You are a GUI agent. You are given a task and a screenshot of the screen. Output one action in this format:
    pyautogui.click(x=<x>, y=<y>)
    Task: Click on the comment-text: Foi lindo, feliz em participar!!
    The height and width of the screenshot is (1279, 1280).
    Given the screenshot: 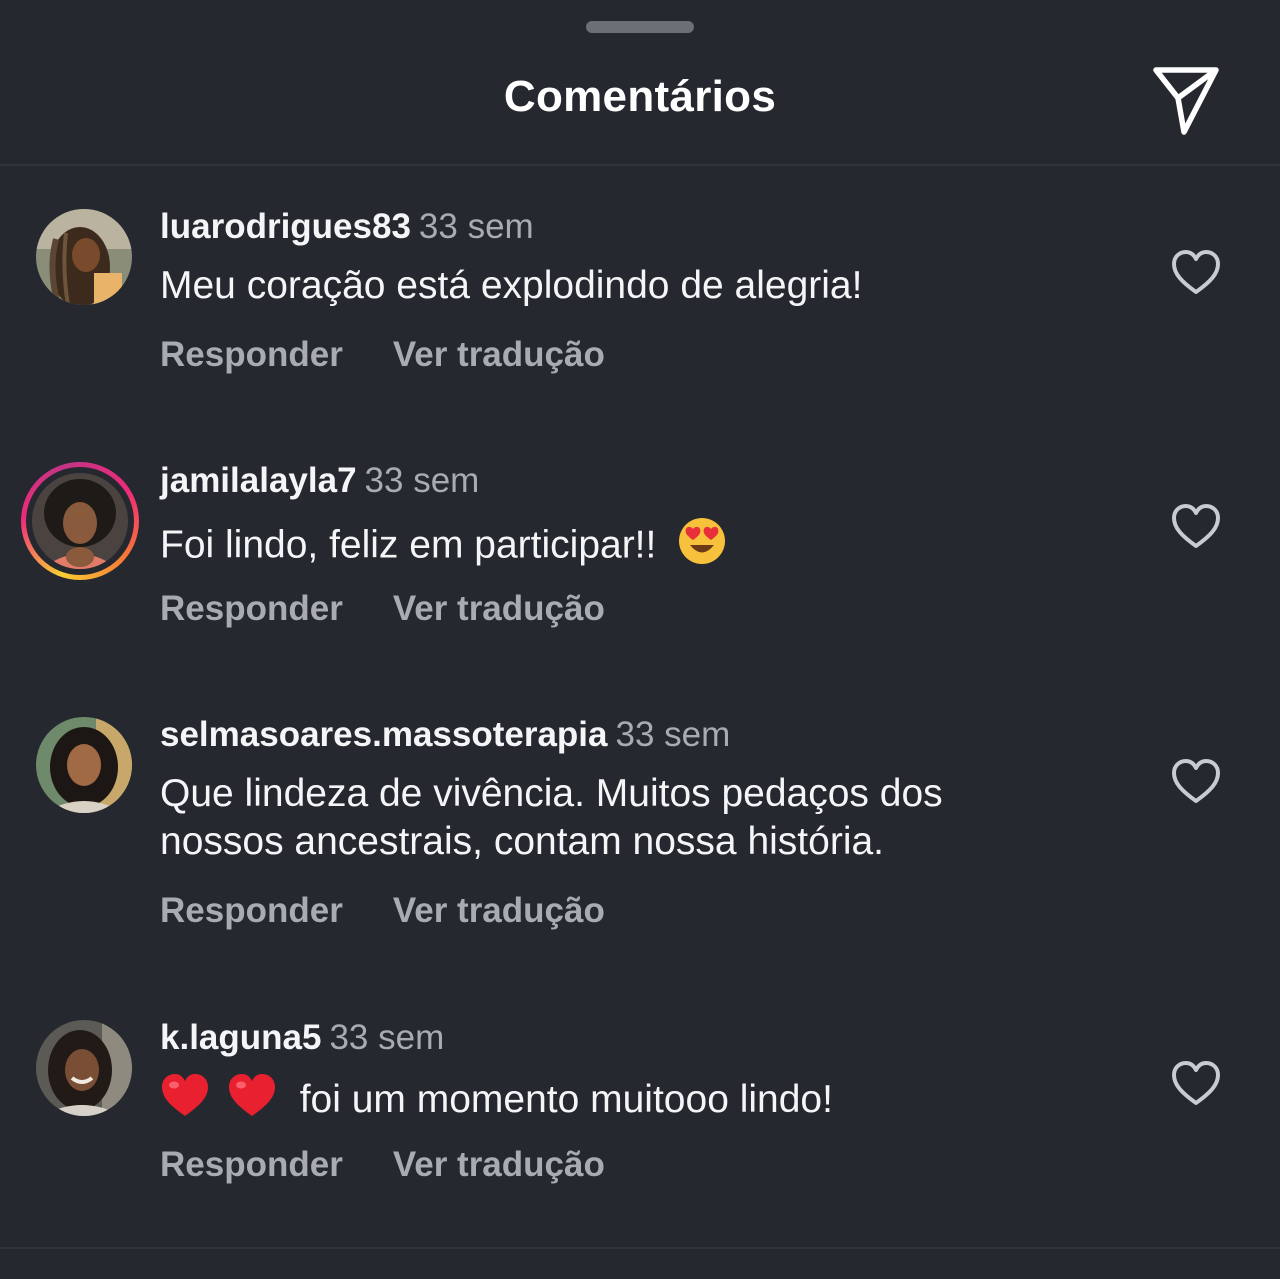 What is the action you would take?
    pyautogui.click(x=650, y=547)
    